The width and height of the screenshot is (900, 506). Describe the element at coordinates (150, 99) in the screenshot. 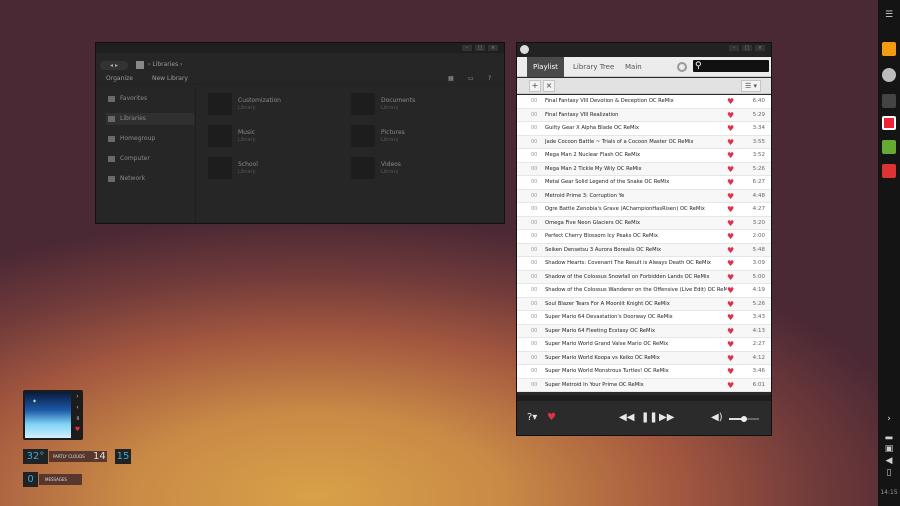

I see `sidebar-item-favorites: Favorites` at that location.